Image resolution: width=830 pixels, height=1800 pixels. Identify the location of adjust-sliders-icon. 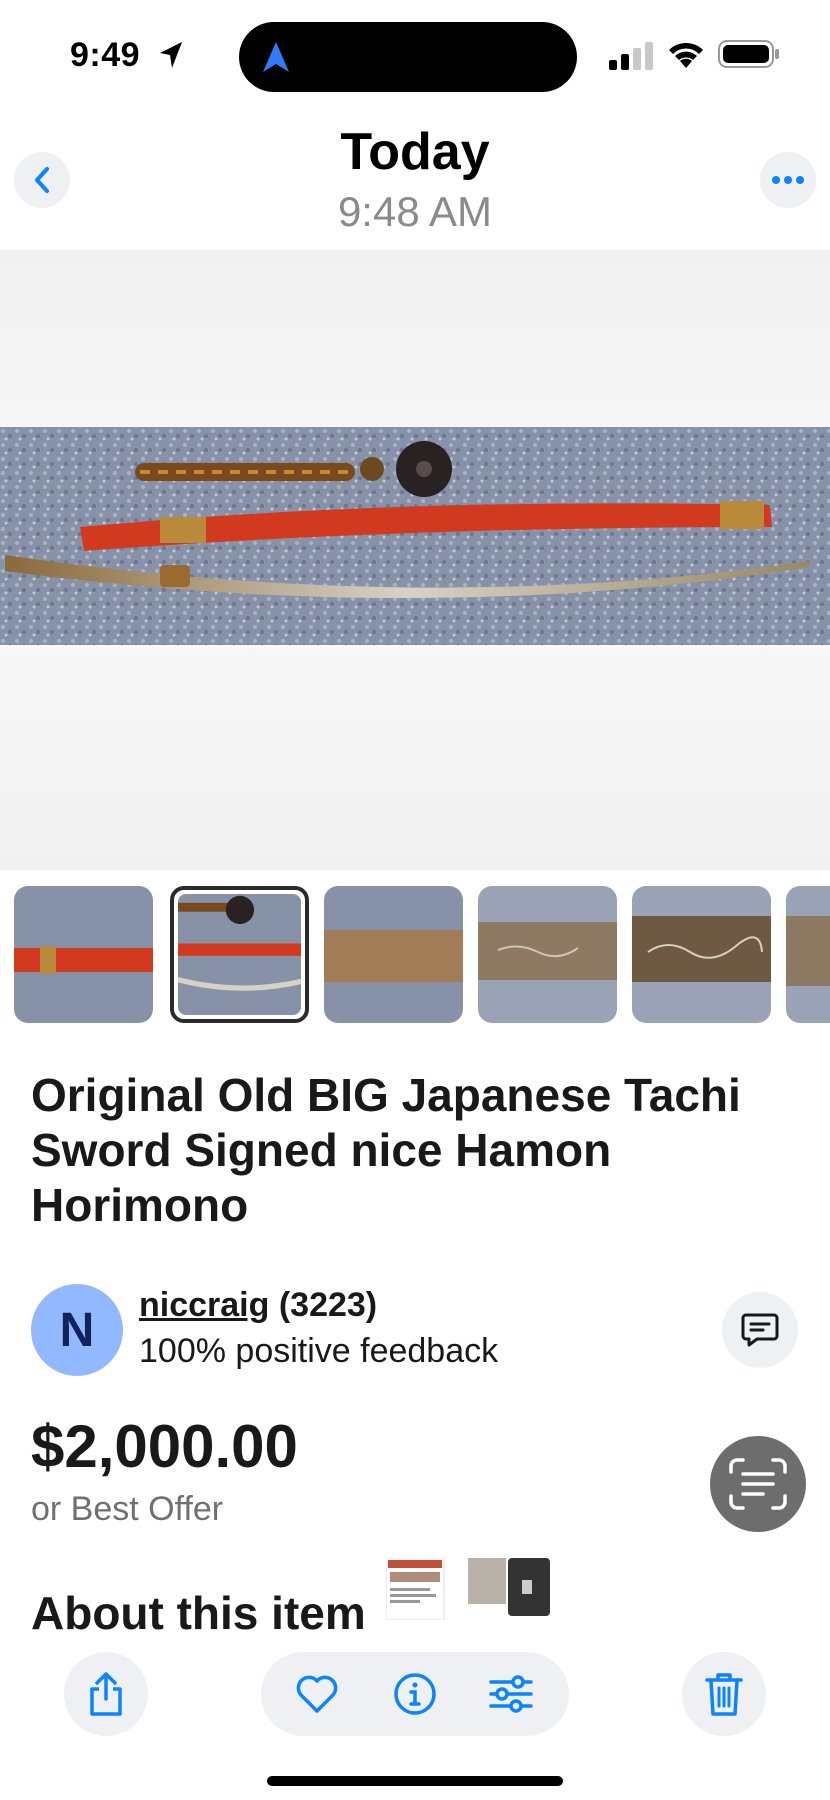
(511, 1694).